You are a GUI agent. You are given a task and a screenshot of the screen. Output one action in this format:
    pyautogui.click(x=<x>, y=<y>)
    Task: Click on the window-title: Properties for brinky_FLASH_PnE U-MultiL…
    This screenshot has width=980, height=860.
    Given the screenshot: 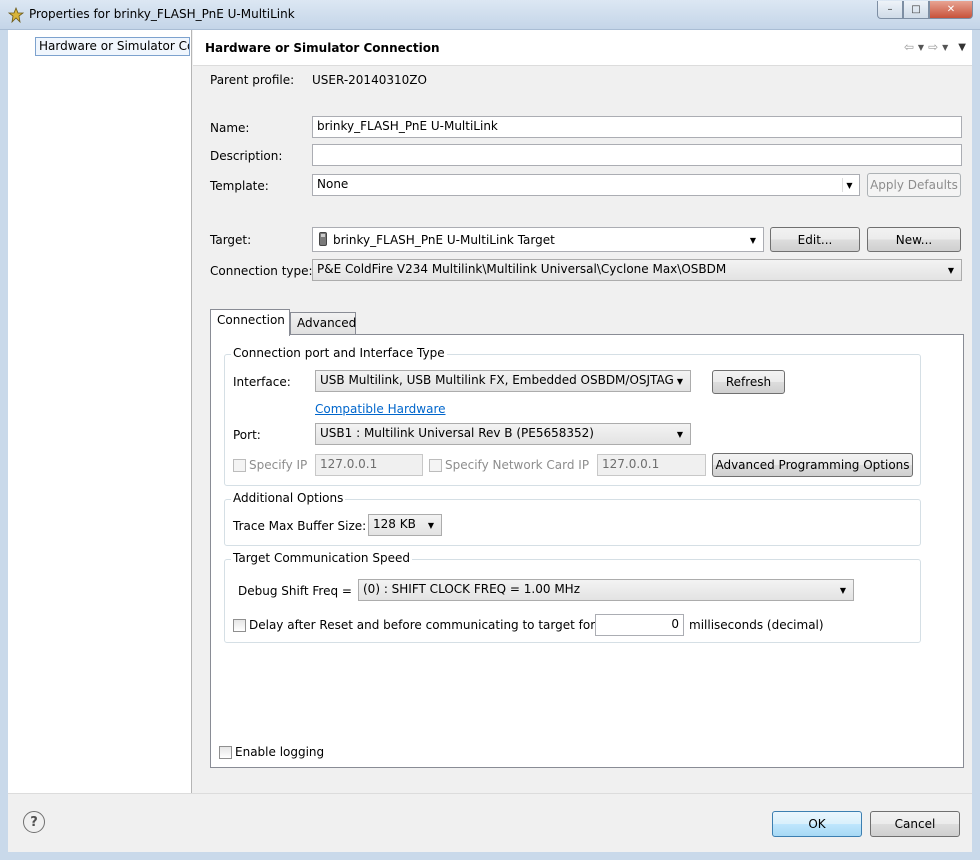 What is the action you would take?
    pyautogui.click(x=162, y=14)
    